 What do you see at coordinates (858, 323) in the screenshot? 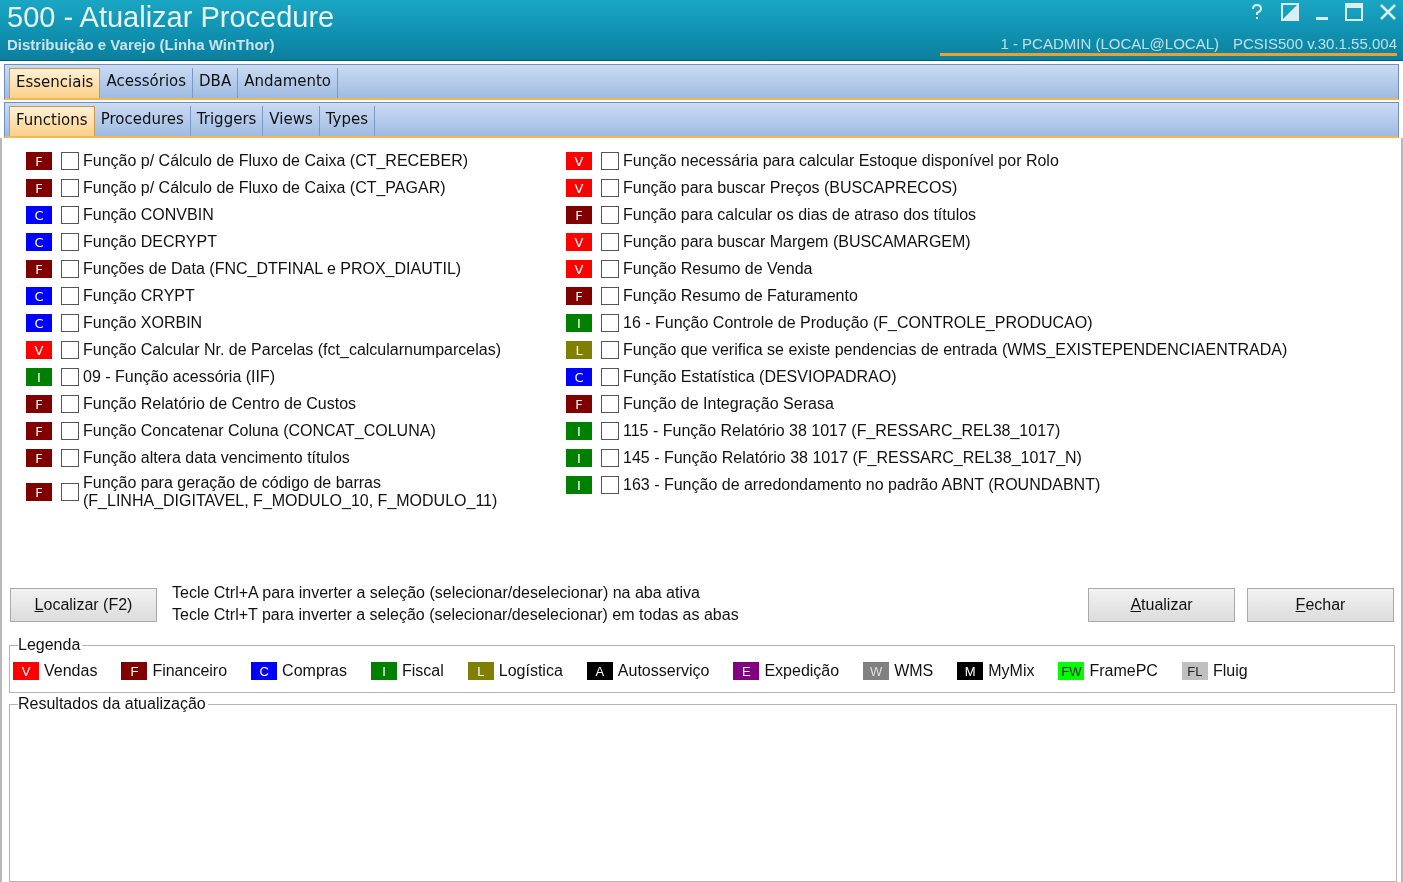
I see `function-label: 16 - Função Controle de Produção (F_CONTROLE_PRODUCAO)` at bounding box center [858, 323].